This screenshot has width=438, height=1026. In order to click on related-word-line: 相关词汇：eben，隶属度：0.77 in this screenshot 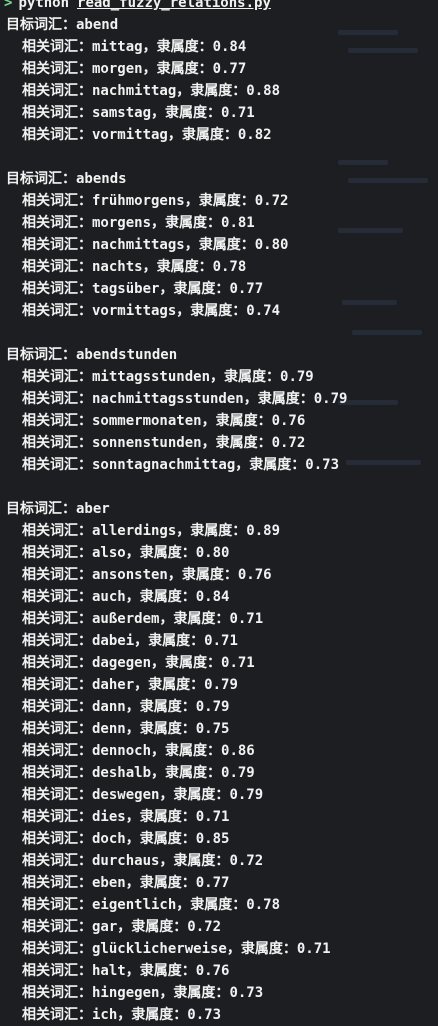, I will do `click(219, 883)`.